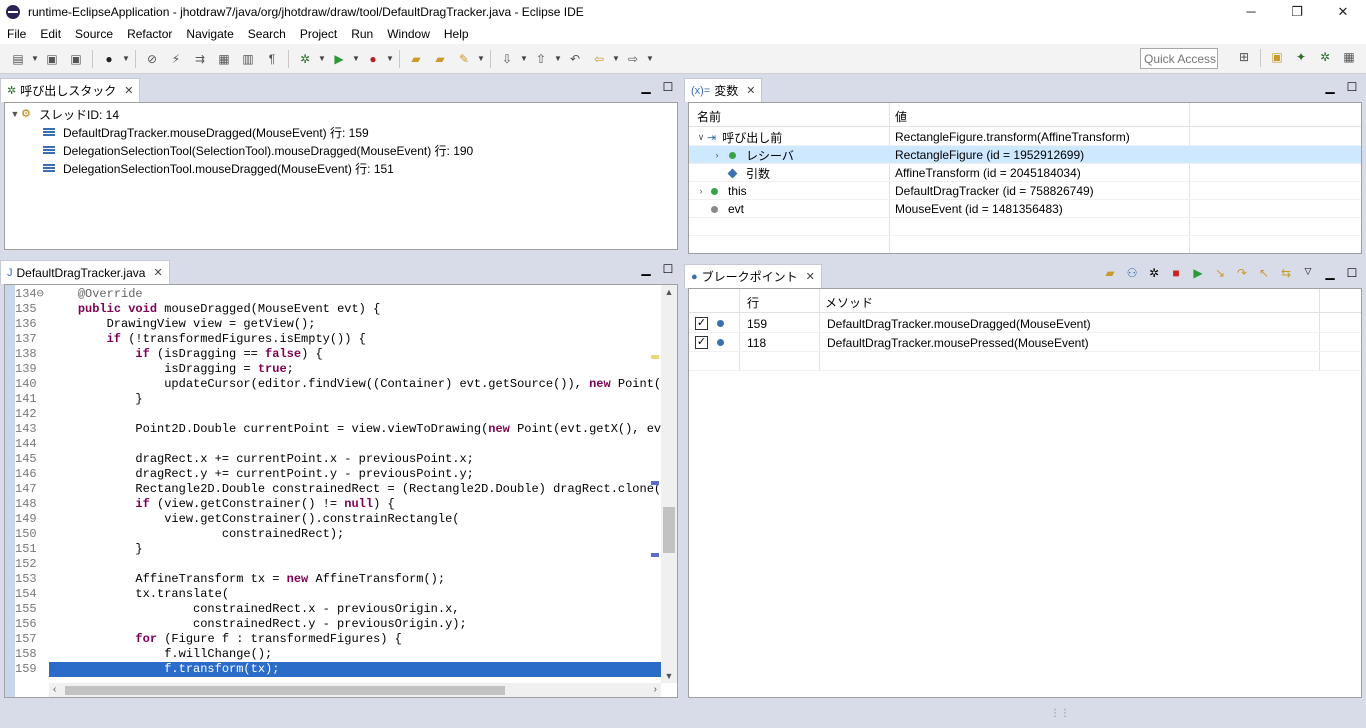  What do you see at coordinates (1308, 273) in the screenshot?
I see `view-menu-icon: ▽` at bounding box center [1308, 273].